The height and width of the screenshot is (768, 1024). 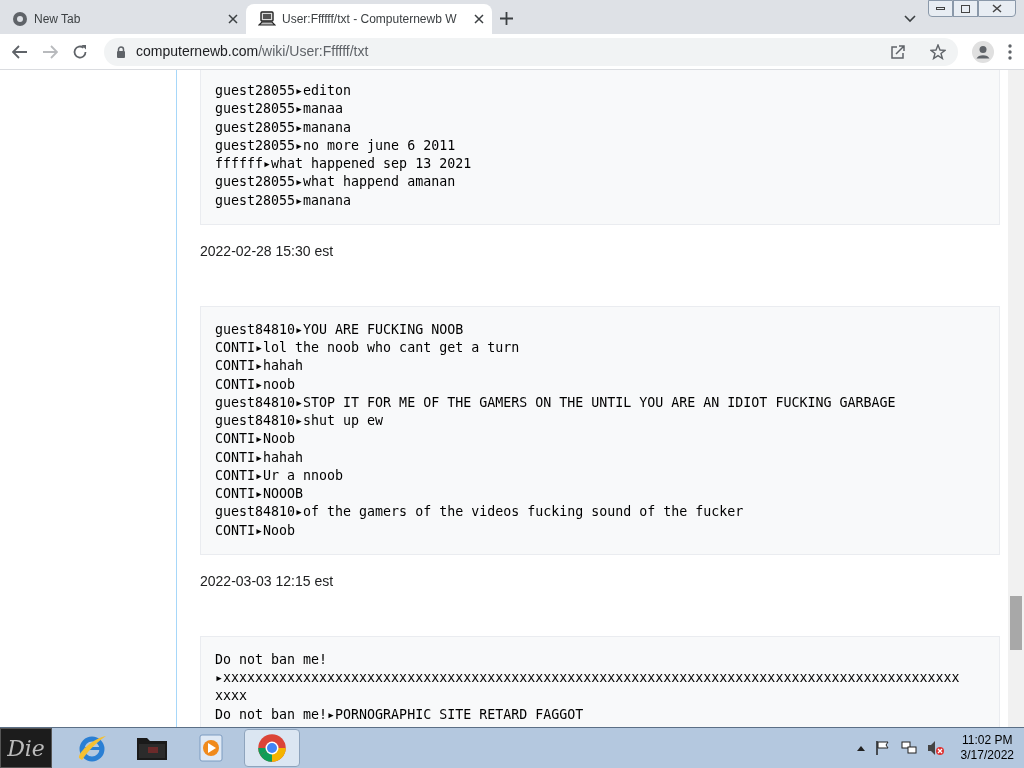 I want to click on chevron-down-icon, so click(x=910, y=19).